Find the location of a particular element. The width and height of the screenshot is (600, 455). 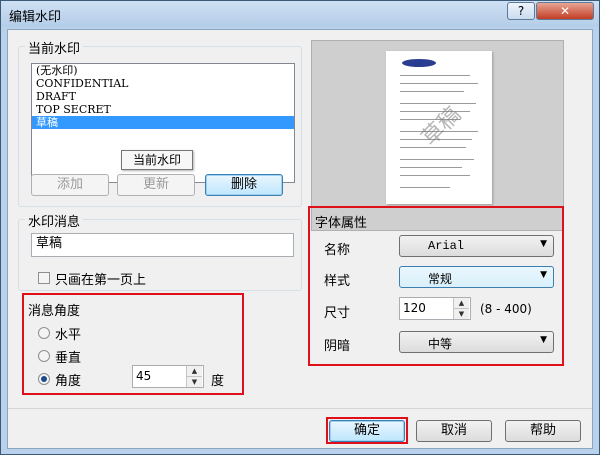

cancel-button: 取消 is located at coordinates (454, 431).